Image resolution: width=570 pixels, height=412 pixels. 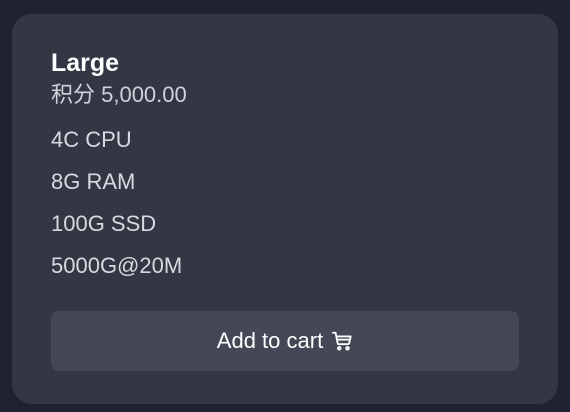 I want to click on shopping-cart-icon, so click(x=342, y=341).